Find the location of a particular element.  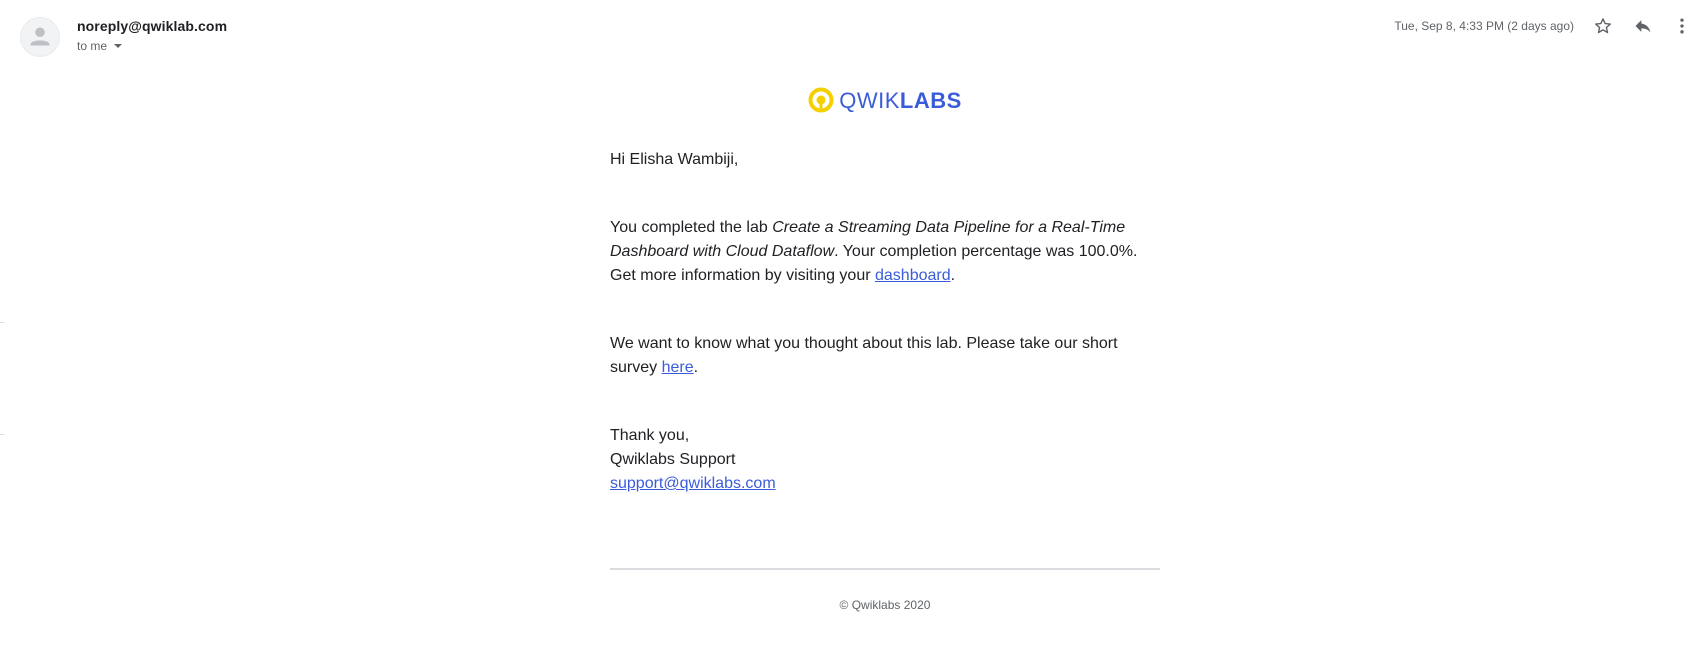

recipient-details-toggle: to me is located at coordinates (100, 46).